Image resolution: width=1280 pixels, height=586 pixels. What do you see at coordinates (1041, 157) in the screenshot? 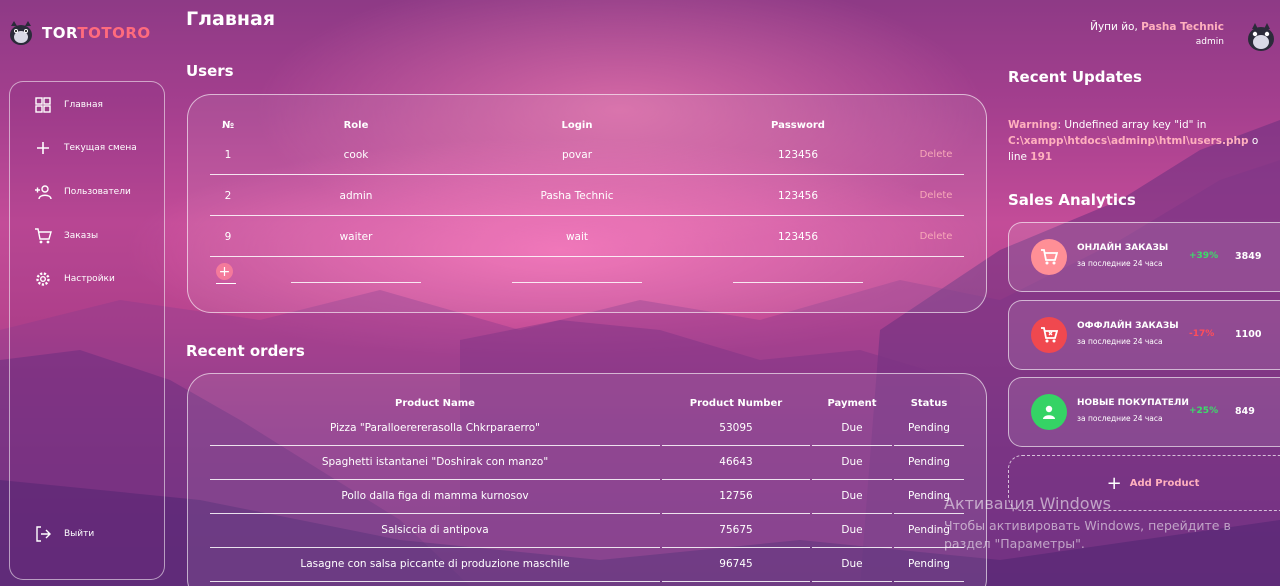
I see `line-number: 191` at bounding box center [1041, 157].